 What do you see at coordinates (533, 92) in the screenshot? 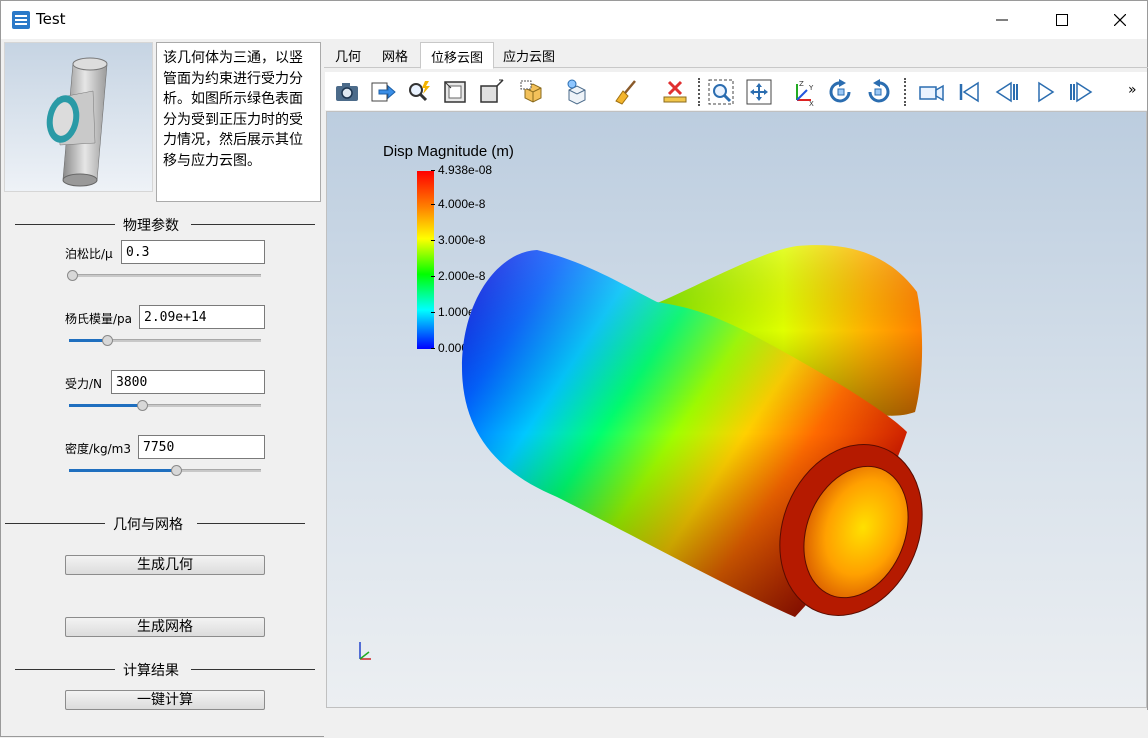
I see `surface-display-icon` at bounding box center [533, 92].